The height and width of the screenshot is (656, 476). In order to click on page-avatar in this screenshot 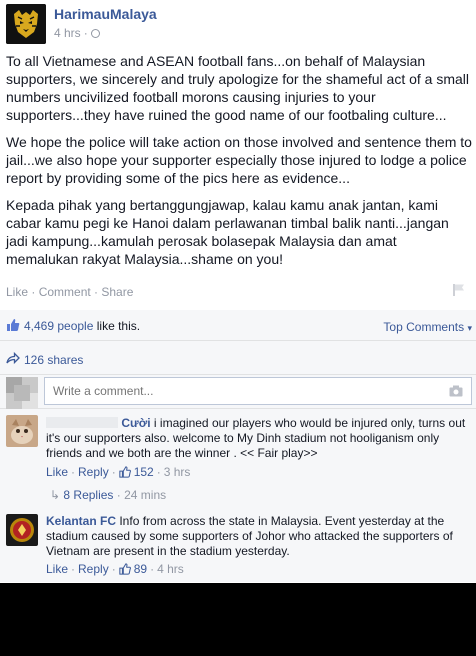, I will do `click(26, 24)`.